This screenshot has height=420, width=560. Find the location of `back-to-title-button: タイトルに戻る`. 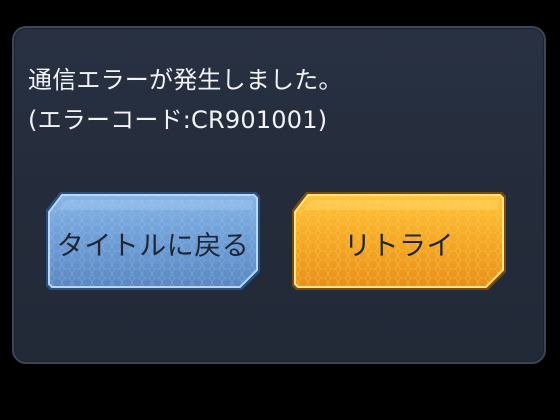

back-to-title-button: タイトルに戻る is located at coordinates (153, 241).